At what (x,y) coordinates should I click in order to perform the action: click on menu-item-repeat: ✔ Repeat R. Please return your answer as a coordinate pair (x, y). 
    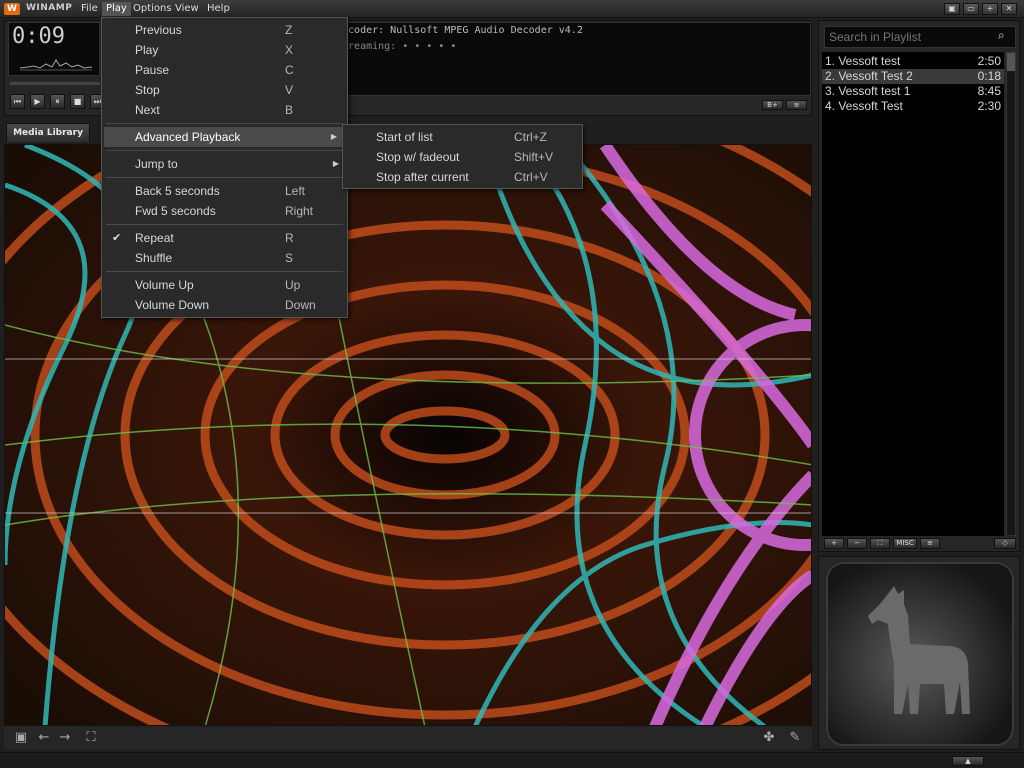
    Looking at the image, I should click on (224, 238).